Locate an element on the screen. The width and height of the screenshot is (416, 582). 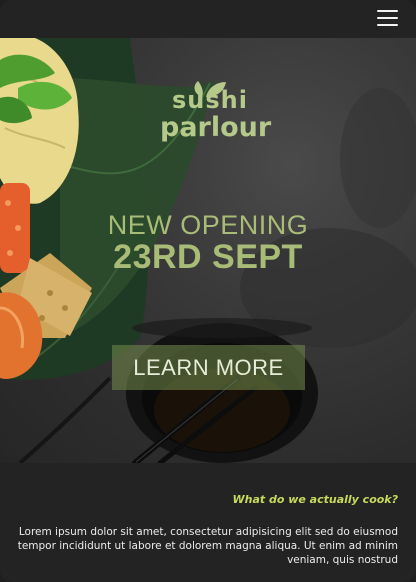
learn-more-button: LEARN MORE is located at coordinates (208, 367).